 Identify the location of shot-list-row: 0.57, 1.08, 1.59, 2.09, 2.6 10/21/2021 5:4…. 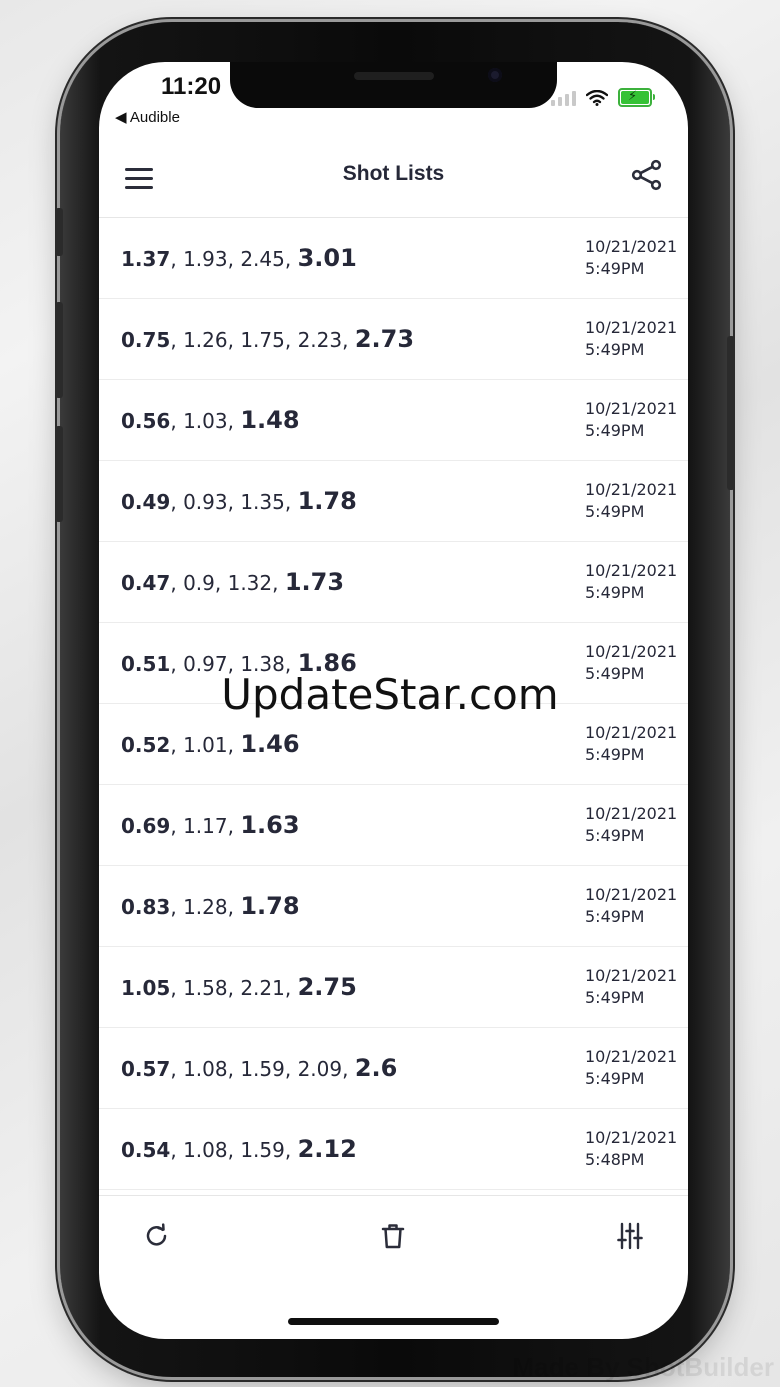
(393, 1068).